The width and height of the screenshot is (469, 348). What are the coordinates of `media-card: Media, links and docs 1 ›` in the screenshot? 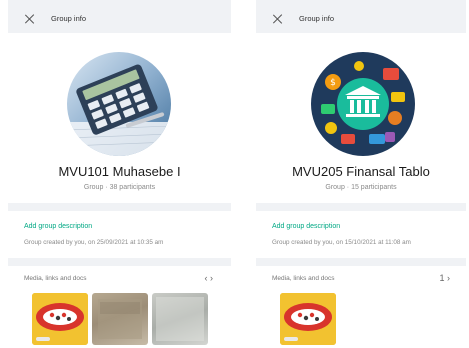 It's located at (361, 307).